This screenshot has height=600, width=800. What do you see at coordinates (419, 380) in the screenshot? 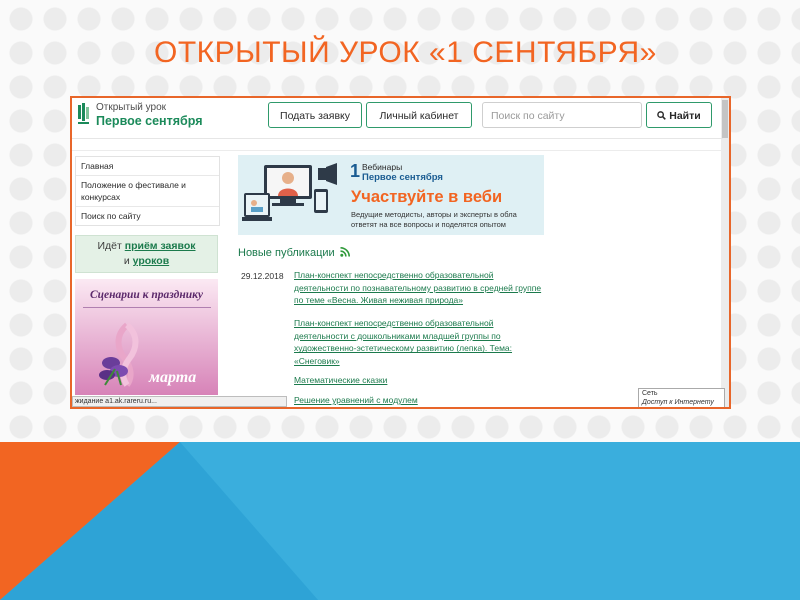
I see `publication-link-3: Математические сказки` at bounding box center [419, 380].